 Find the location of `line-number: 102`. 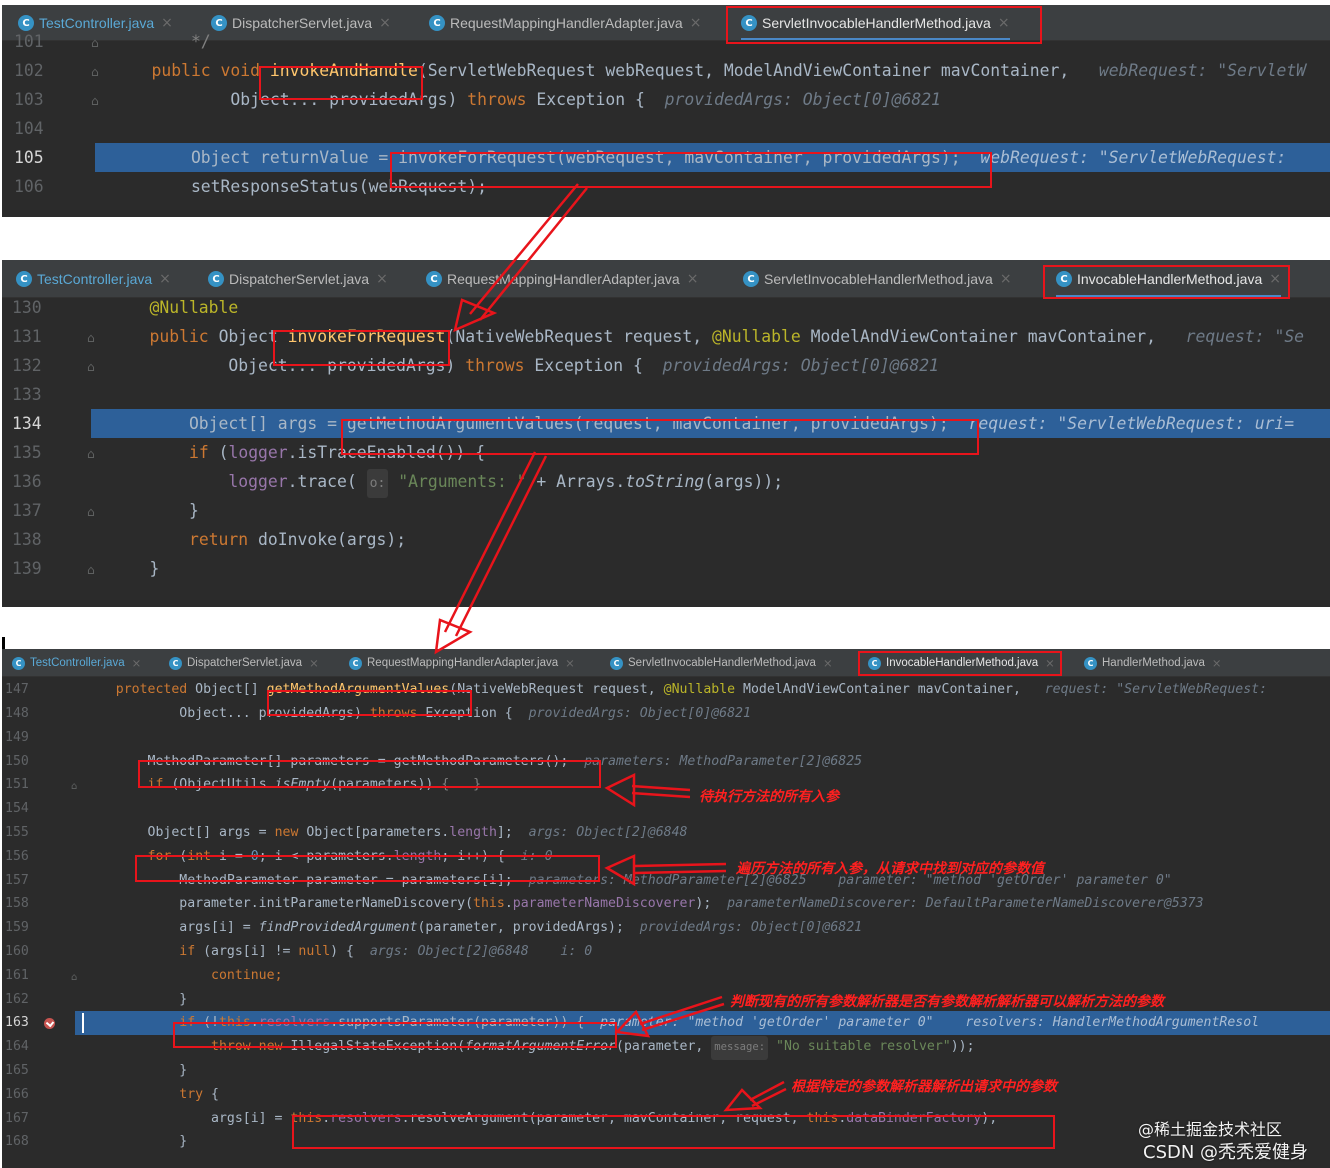

line-number: 102 is located at coordinates (29, 70).